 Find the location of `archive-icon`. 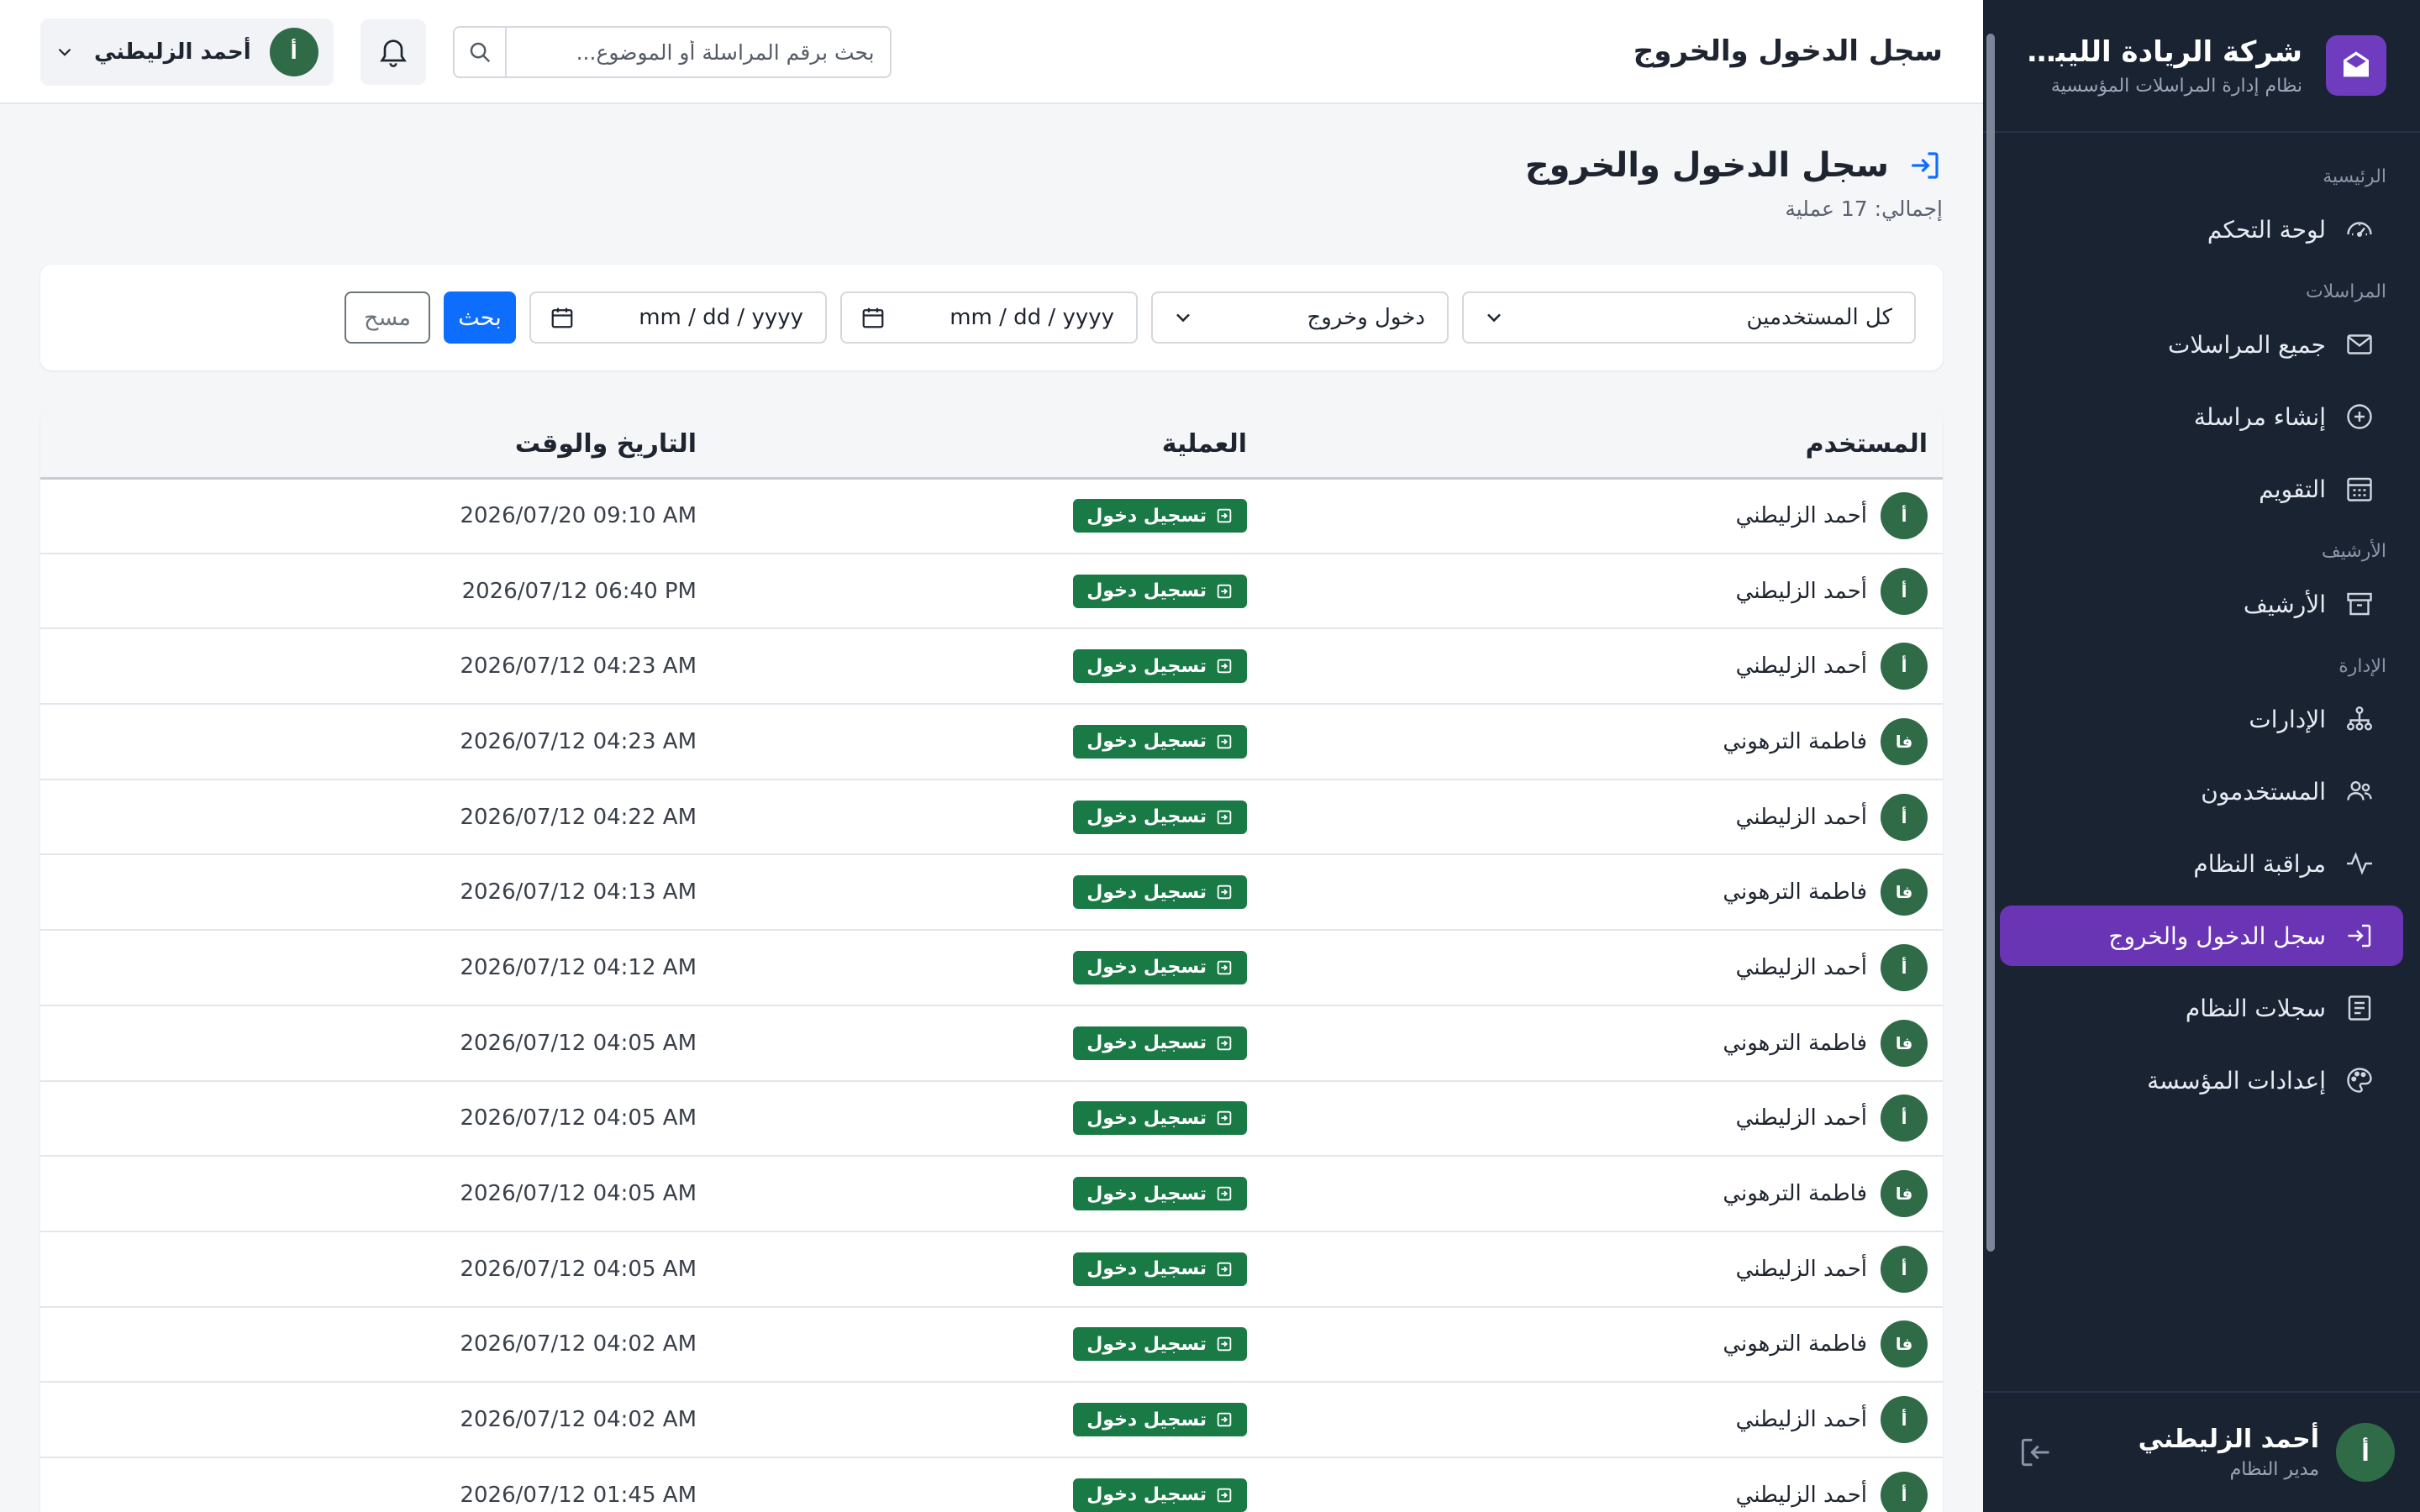

archive-icon is located at coordinates (2359, 604).